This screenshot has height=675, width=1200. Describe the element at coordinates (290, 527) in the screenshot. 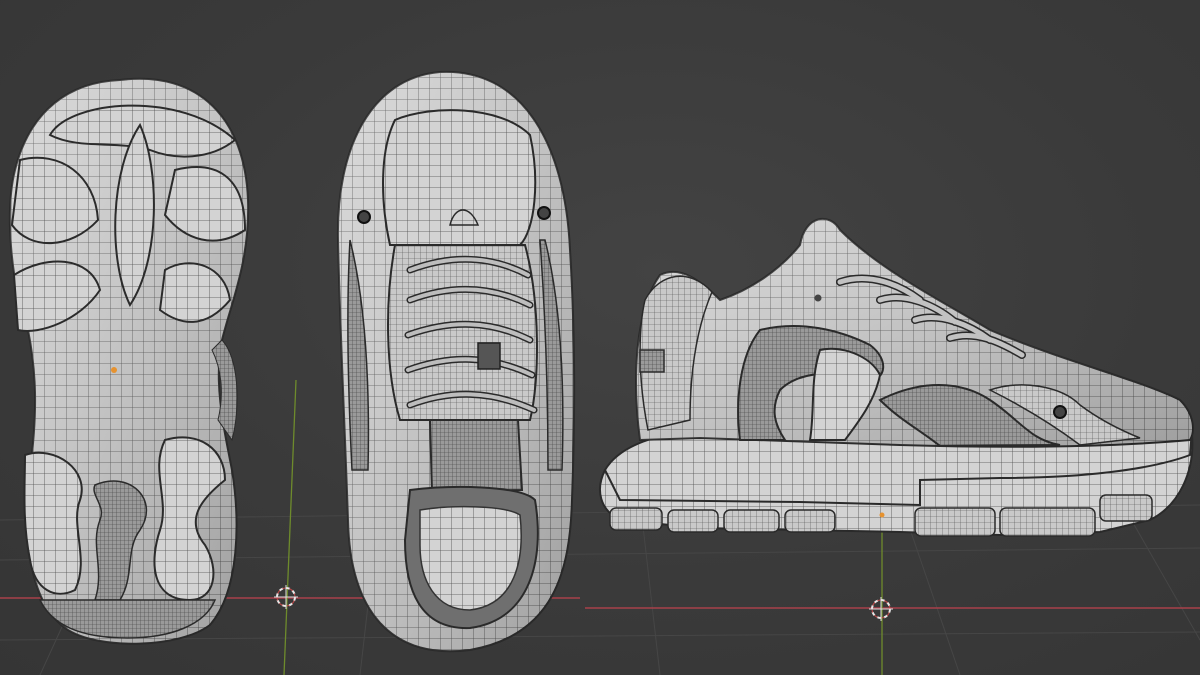

I see `y-axis-line` at that location.